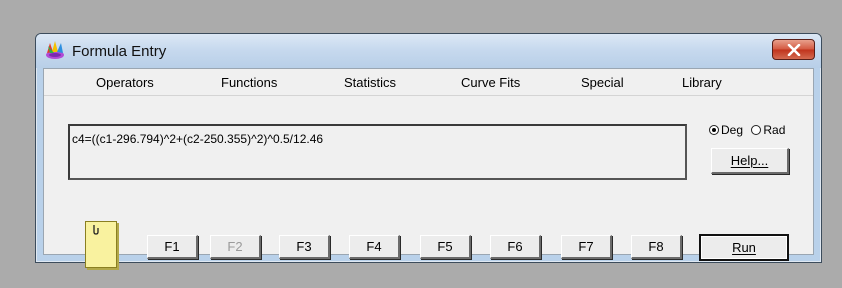 The image size is (842, 288). I want to click on f5-button: F5, so click(445, 247).